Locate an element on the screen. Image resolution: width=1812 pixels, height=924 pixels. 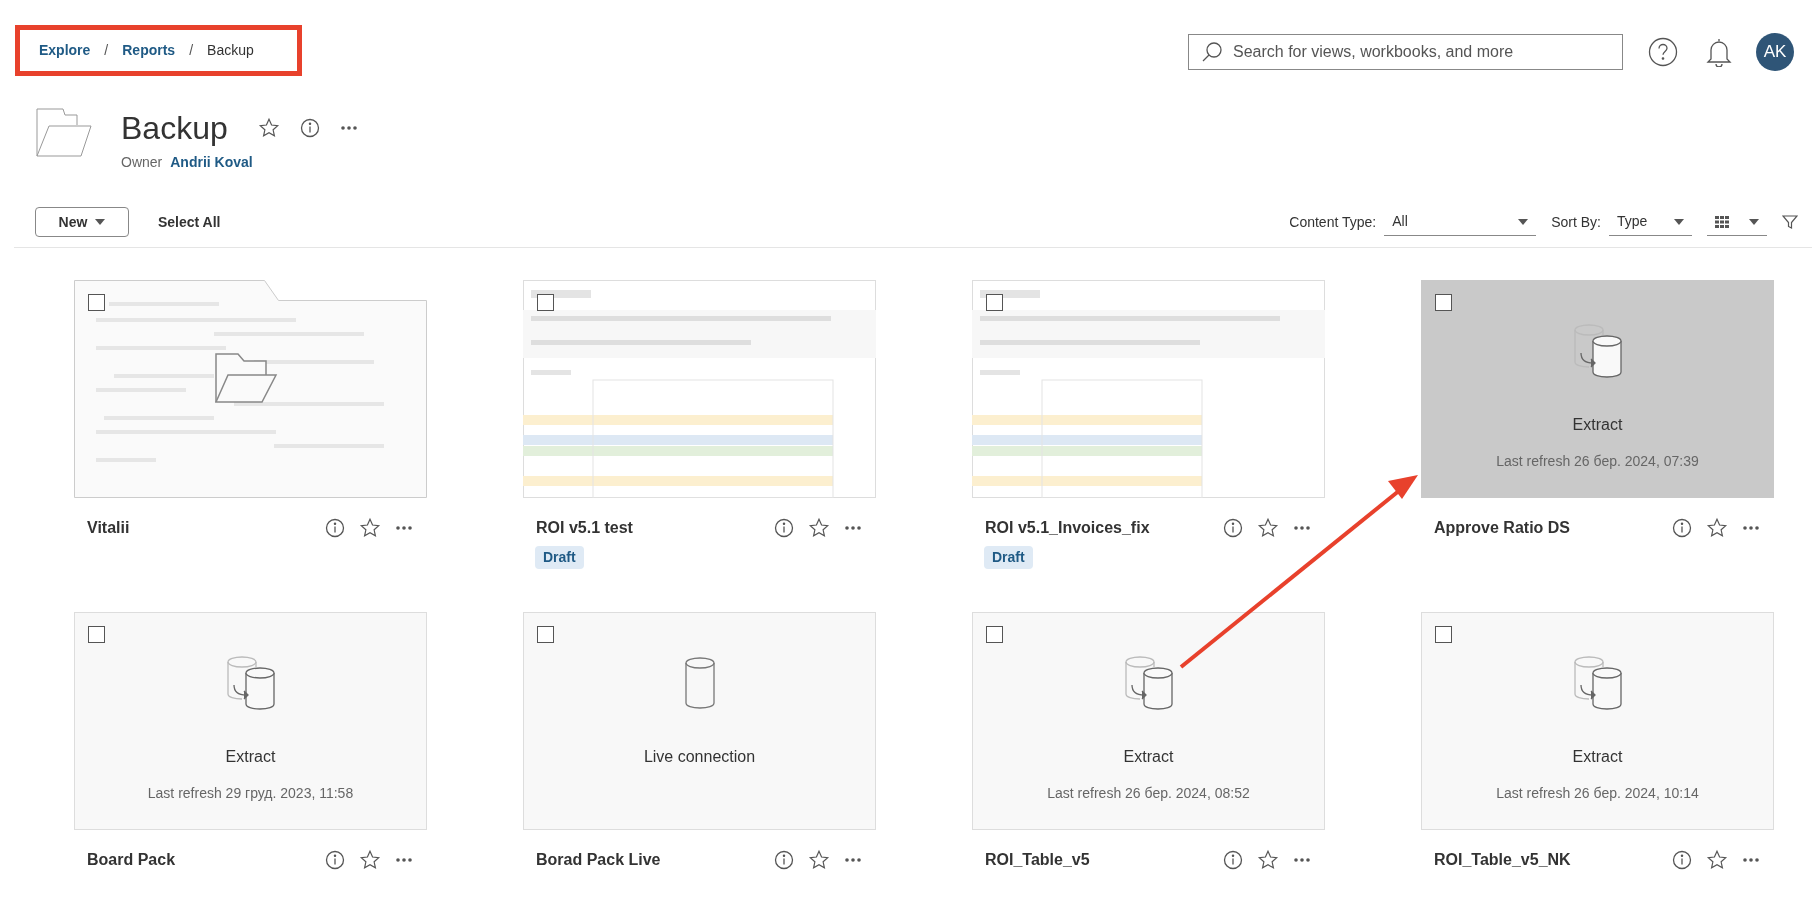
breadcrumb-current: Backup is located at coordinates (230, 50).